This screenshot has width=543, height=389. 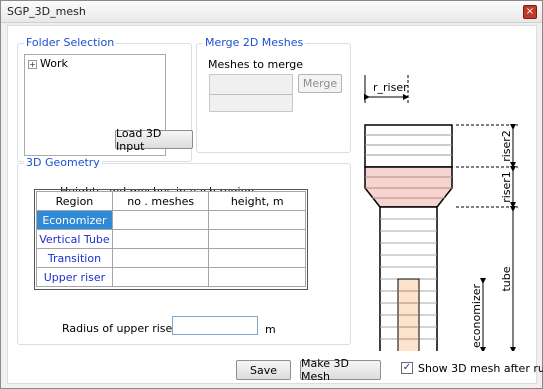 I want to click on show-3d-mesh-checkbox: ✓, so click(x=407, y=368).